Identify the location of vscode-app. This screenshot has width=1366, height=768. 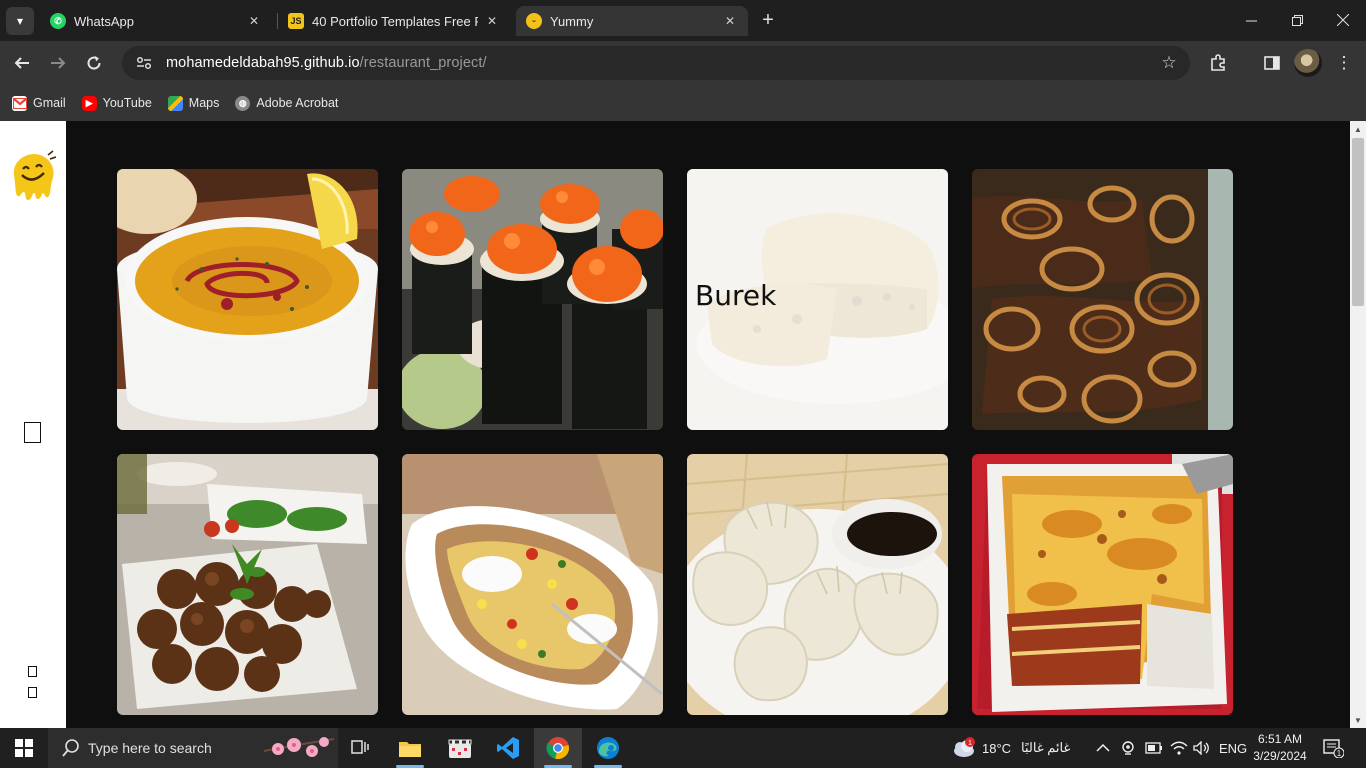
(508, 748).